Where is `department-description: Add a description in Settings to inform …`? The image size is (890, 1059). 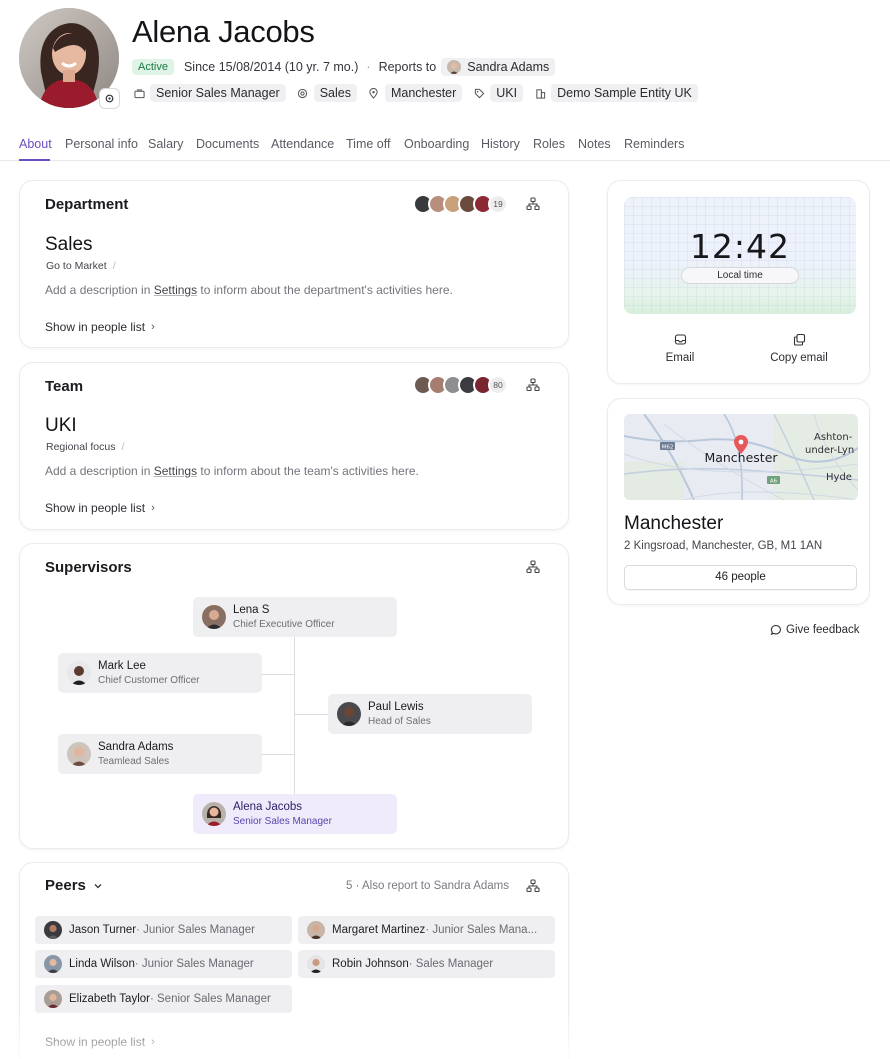 department-description: Add a description in Settings to inform … is located at coordinates (249, 290).